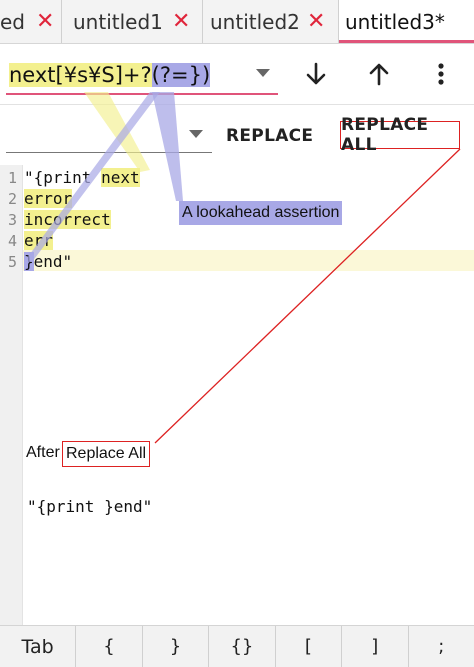 The image size is (474, 667). Describe the element at coordinates (406, 41) in the screenshot. I see `active-tab-indicator` at that location.